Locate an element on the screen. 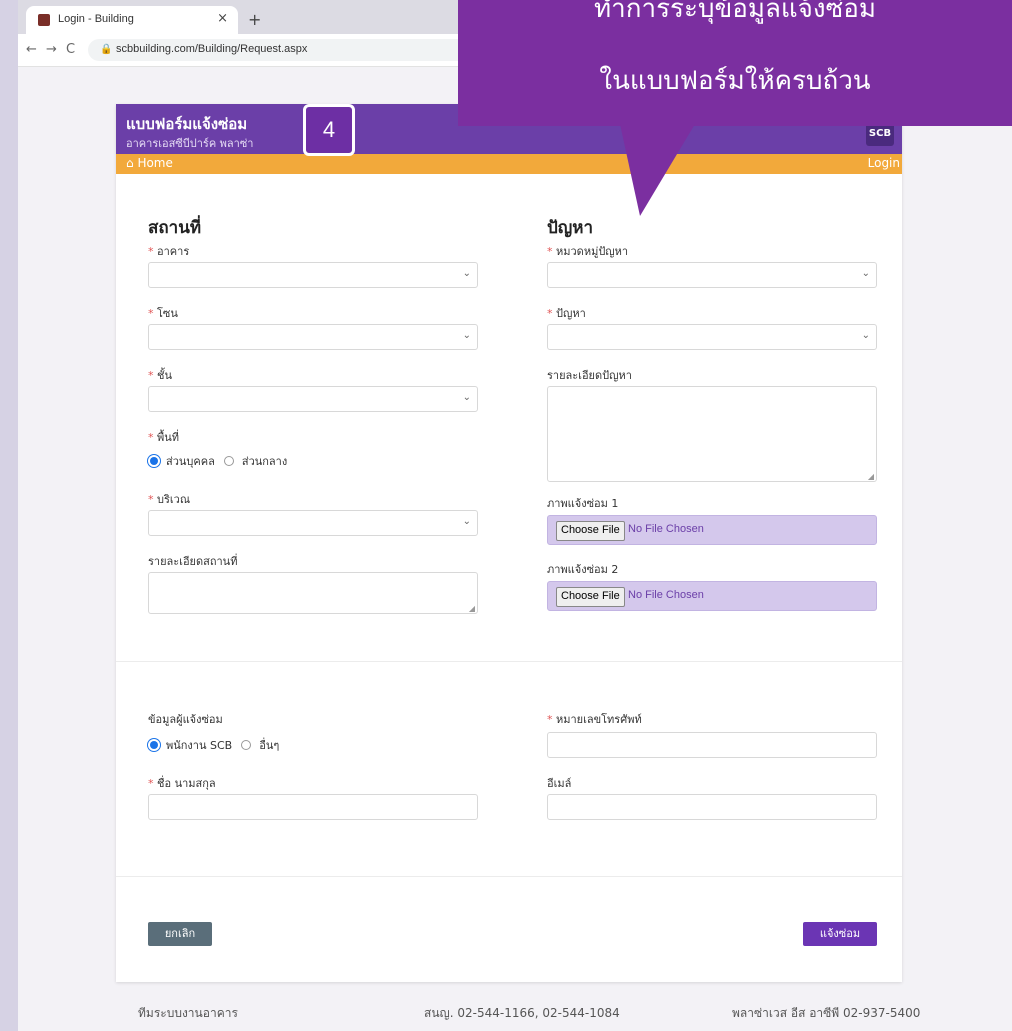 The width and height of the screenshot is (1012, 1031). url-text: scbbuilding.com/Building/Request.aspx is located at coordinates (212, 49).